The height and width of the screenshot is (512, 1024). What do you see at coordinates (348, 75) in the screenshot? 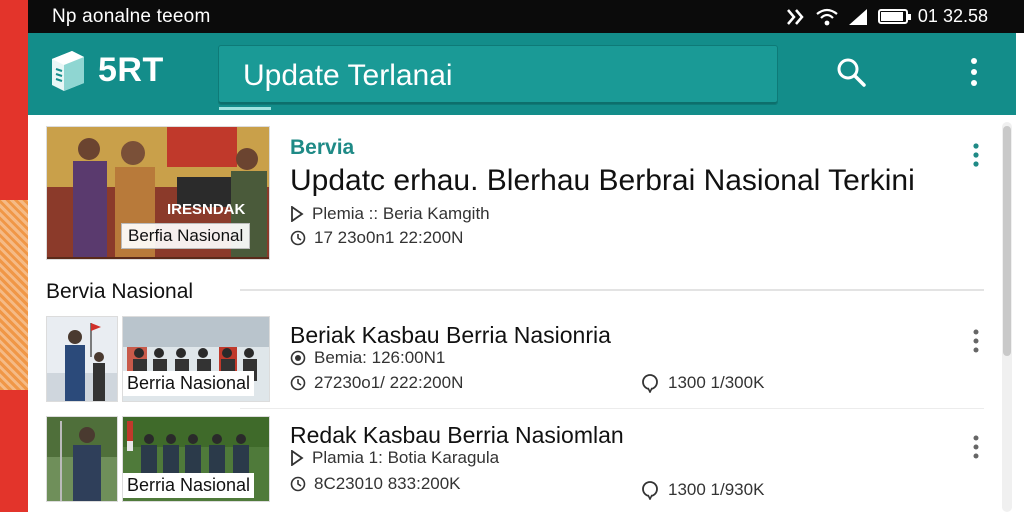
I see `page-title: Update Terlanai` at bounding box center [348, 75].